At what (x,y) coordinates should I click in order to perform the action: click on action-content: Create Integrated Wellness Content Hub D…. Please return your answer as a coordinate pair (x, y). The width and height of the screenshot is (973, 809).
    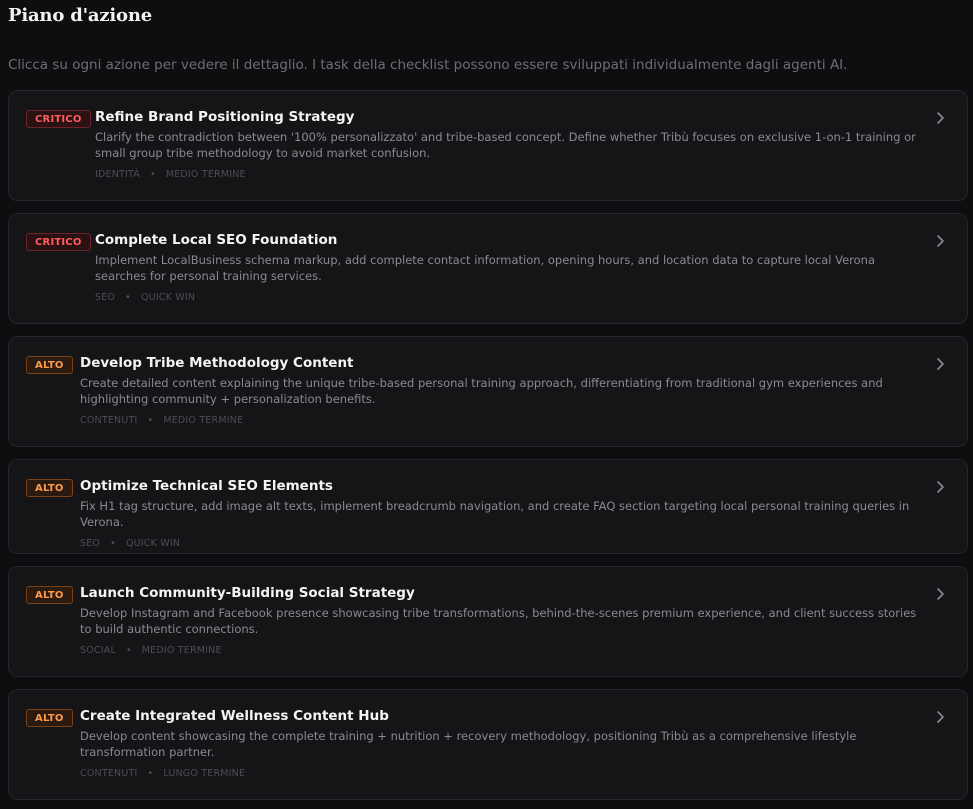
    Looking at the image, I should click on (500, 743).